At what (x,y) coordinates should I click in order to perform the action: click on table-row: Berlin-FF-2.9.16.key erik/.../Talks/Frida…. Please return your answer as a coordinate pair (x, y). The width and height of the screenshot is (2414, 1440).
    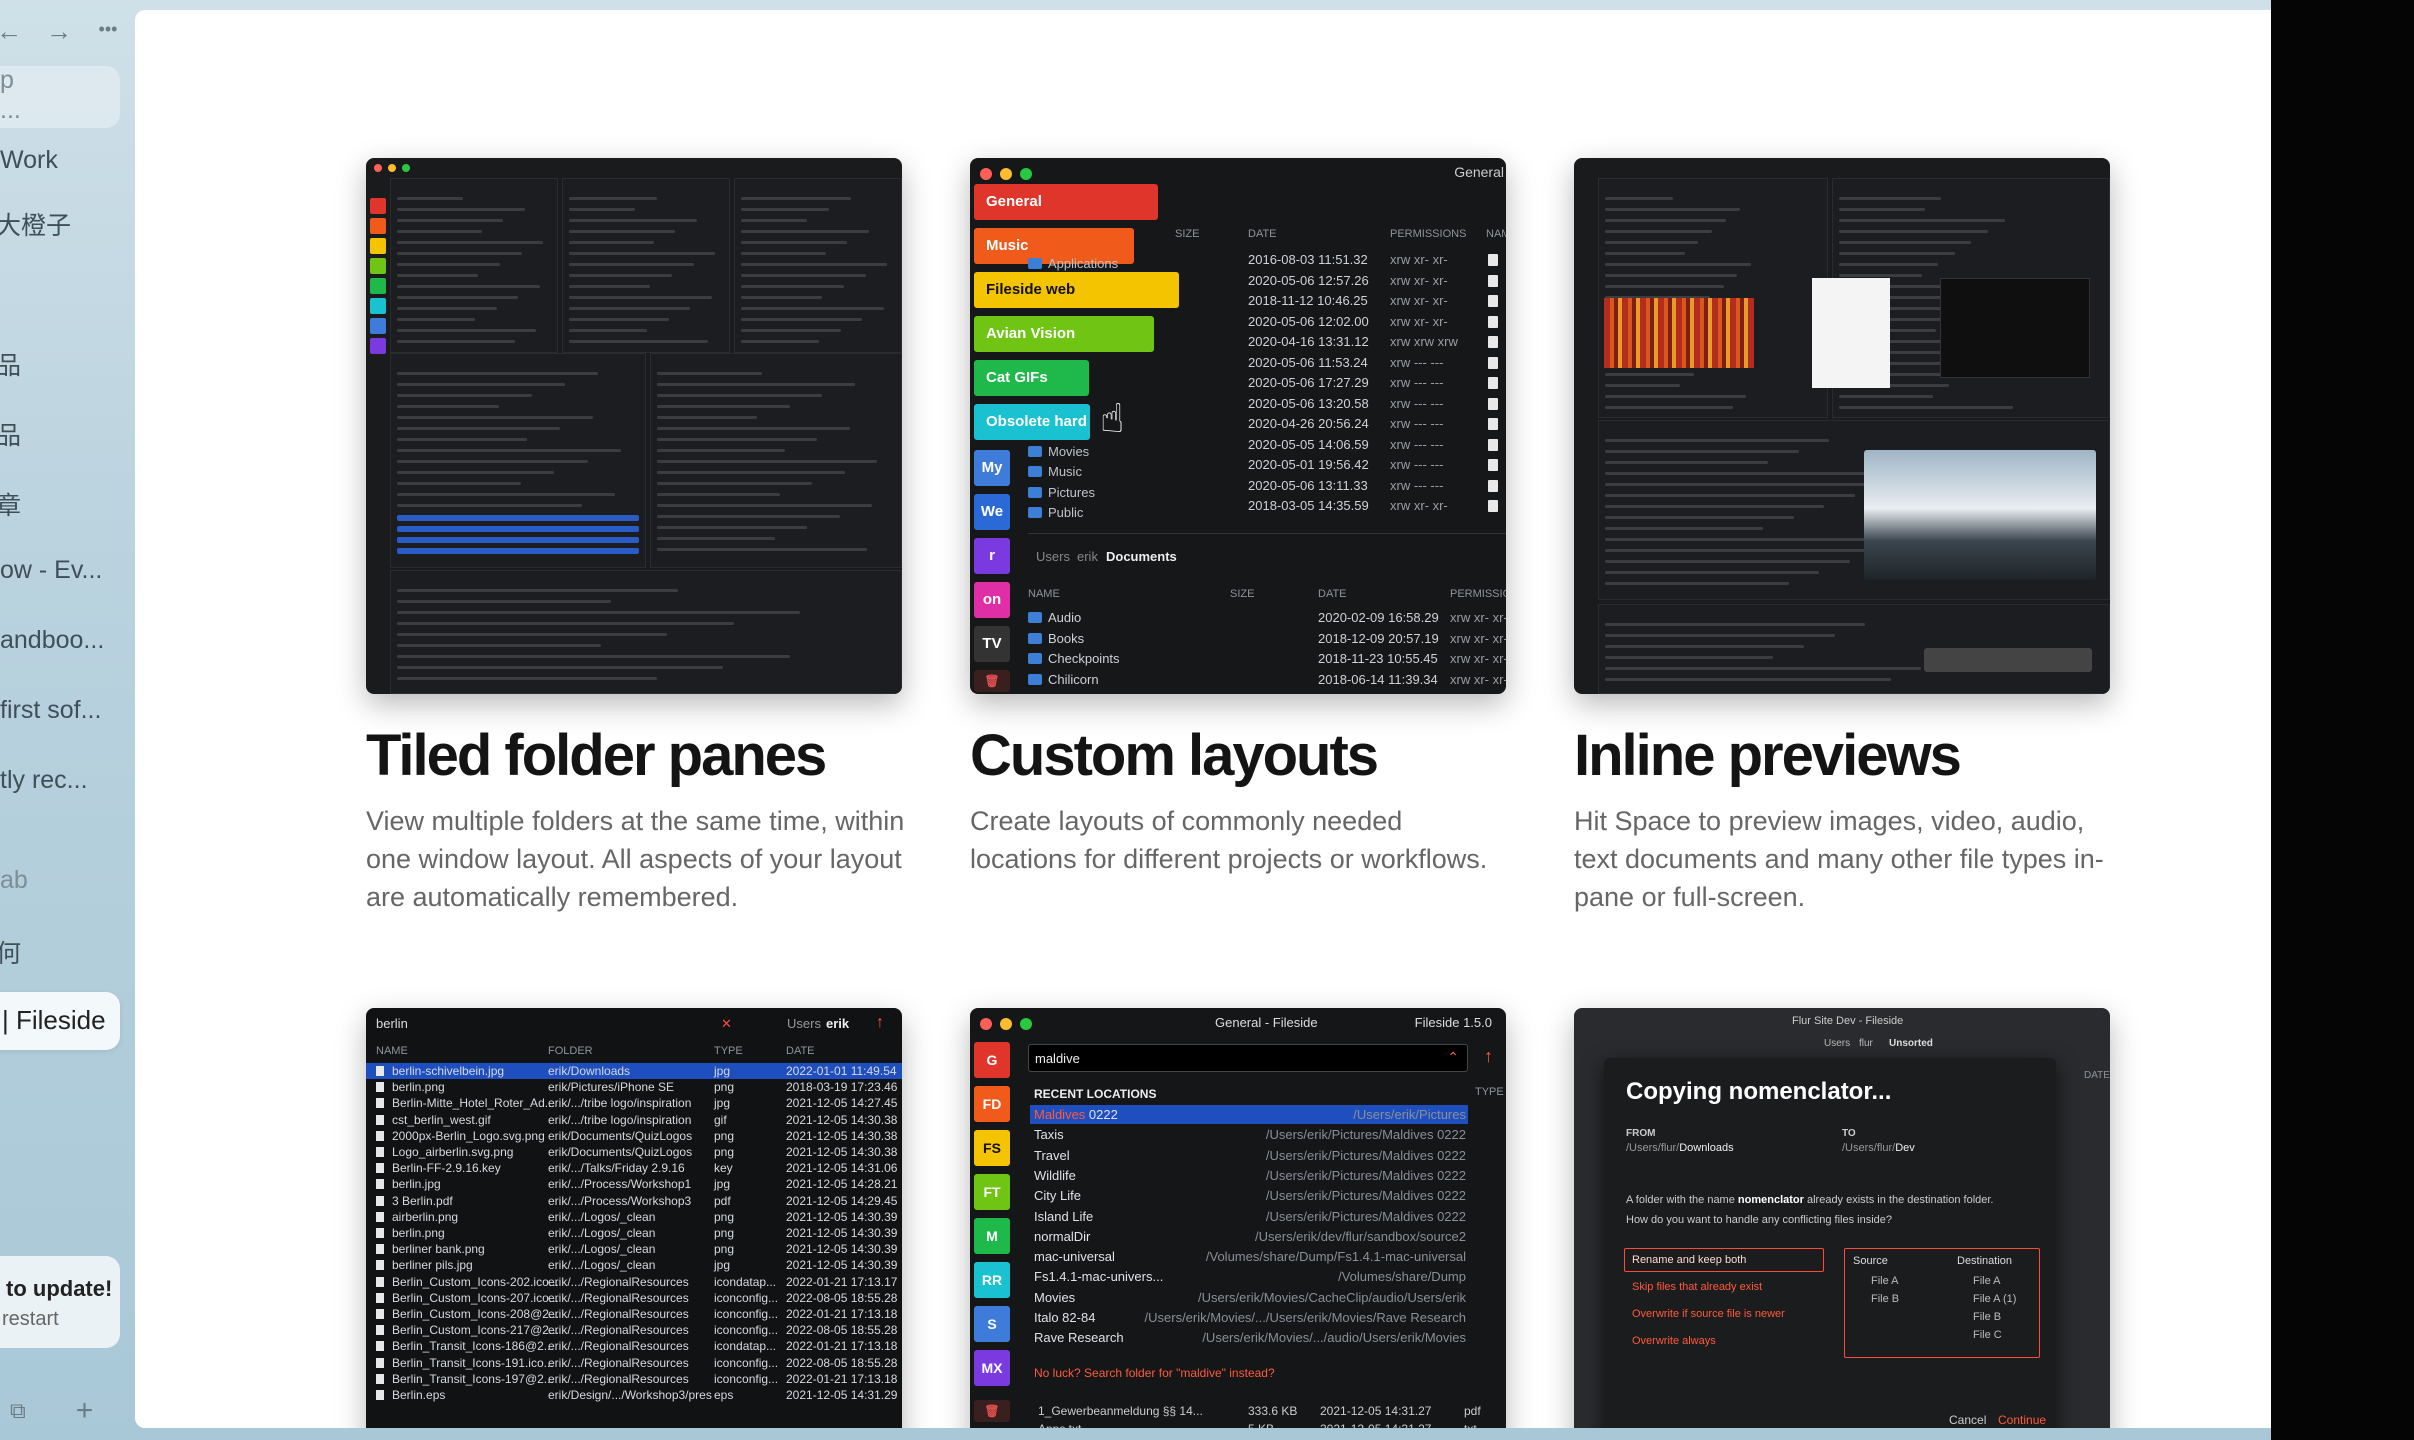
    Looking at the image, I should click on (634, 1168).